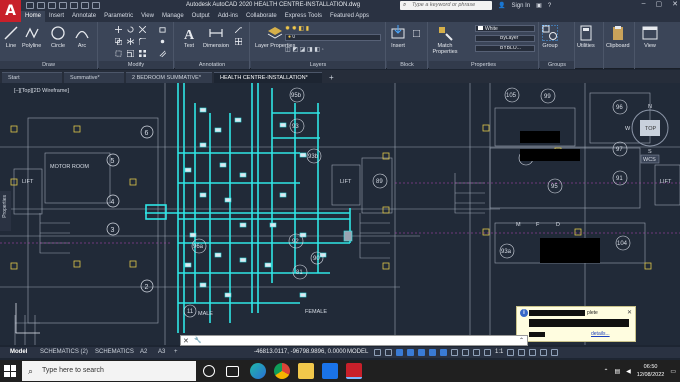  Describe the element at coordinates (118, 16) in the screenshot. I see `tab-parametric: Parametric` at that location.